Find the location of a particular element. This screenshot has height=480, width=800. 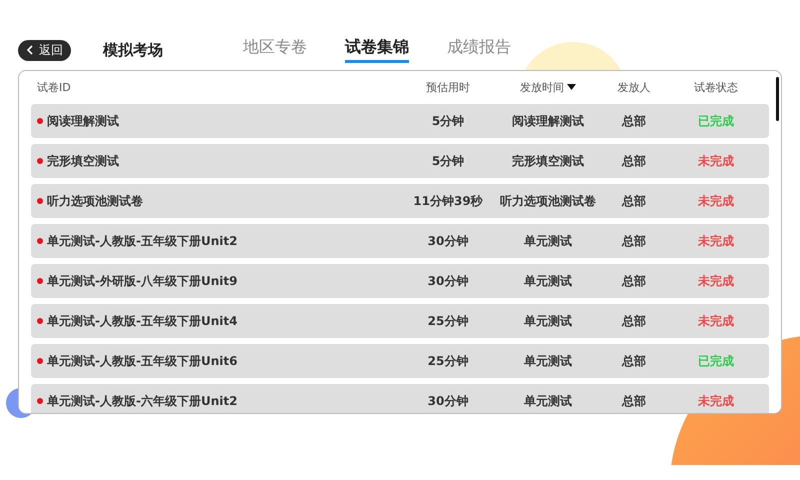

table-cell-text: 完形填空测试 is located at coordinates (548, 161).